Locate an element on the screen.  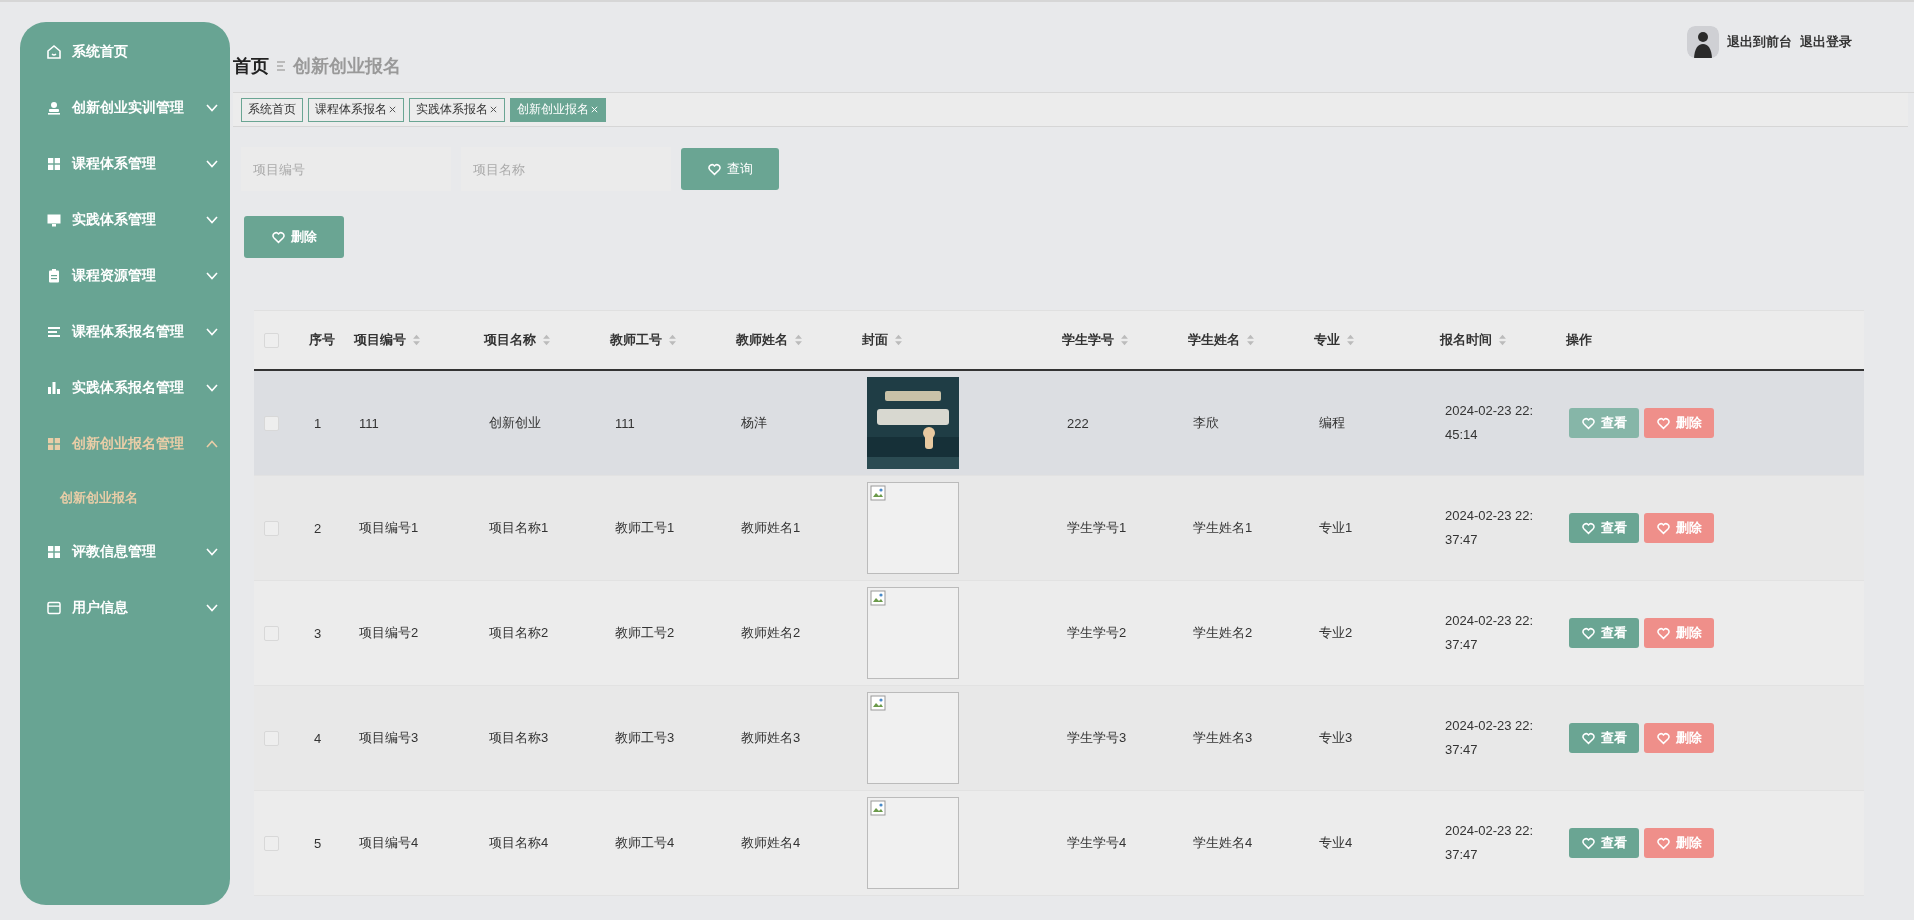
sidebar-item: 课程资源管理 is located at coordinates (125, 276).